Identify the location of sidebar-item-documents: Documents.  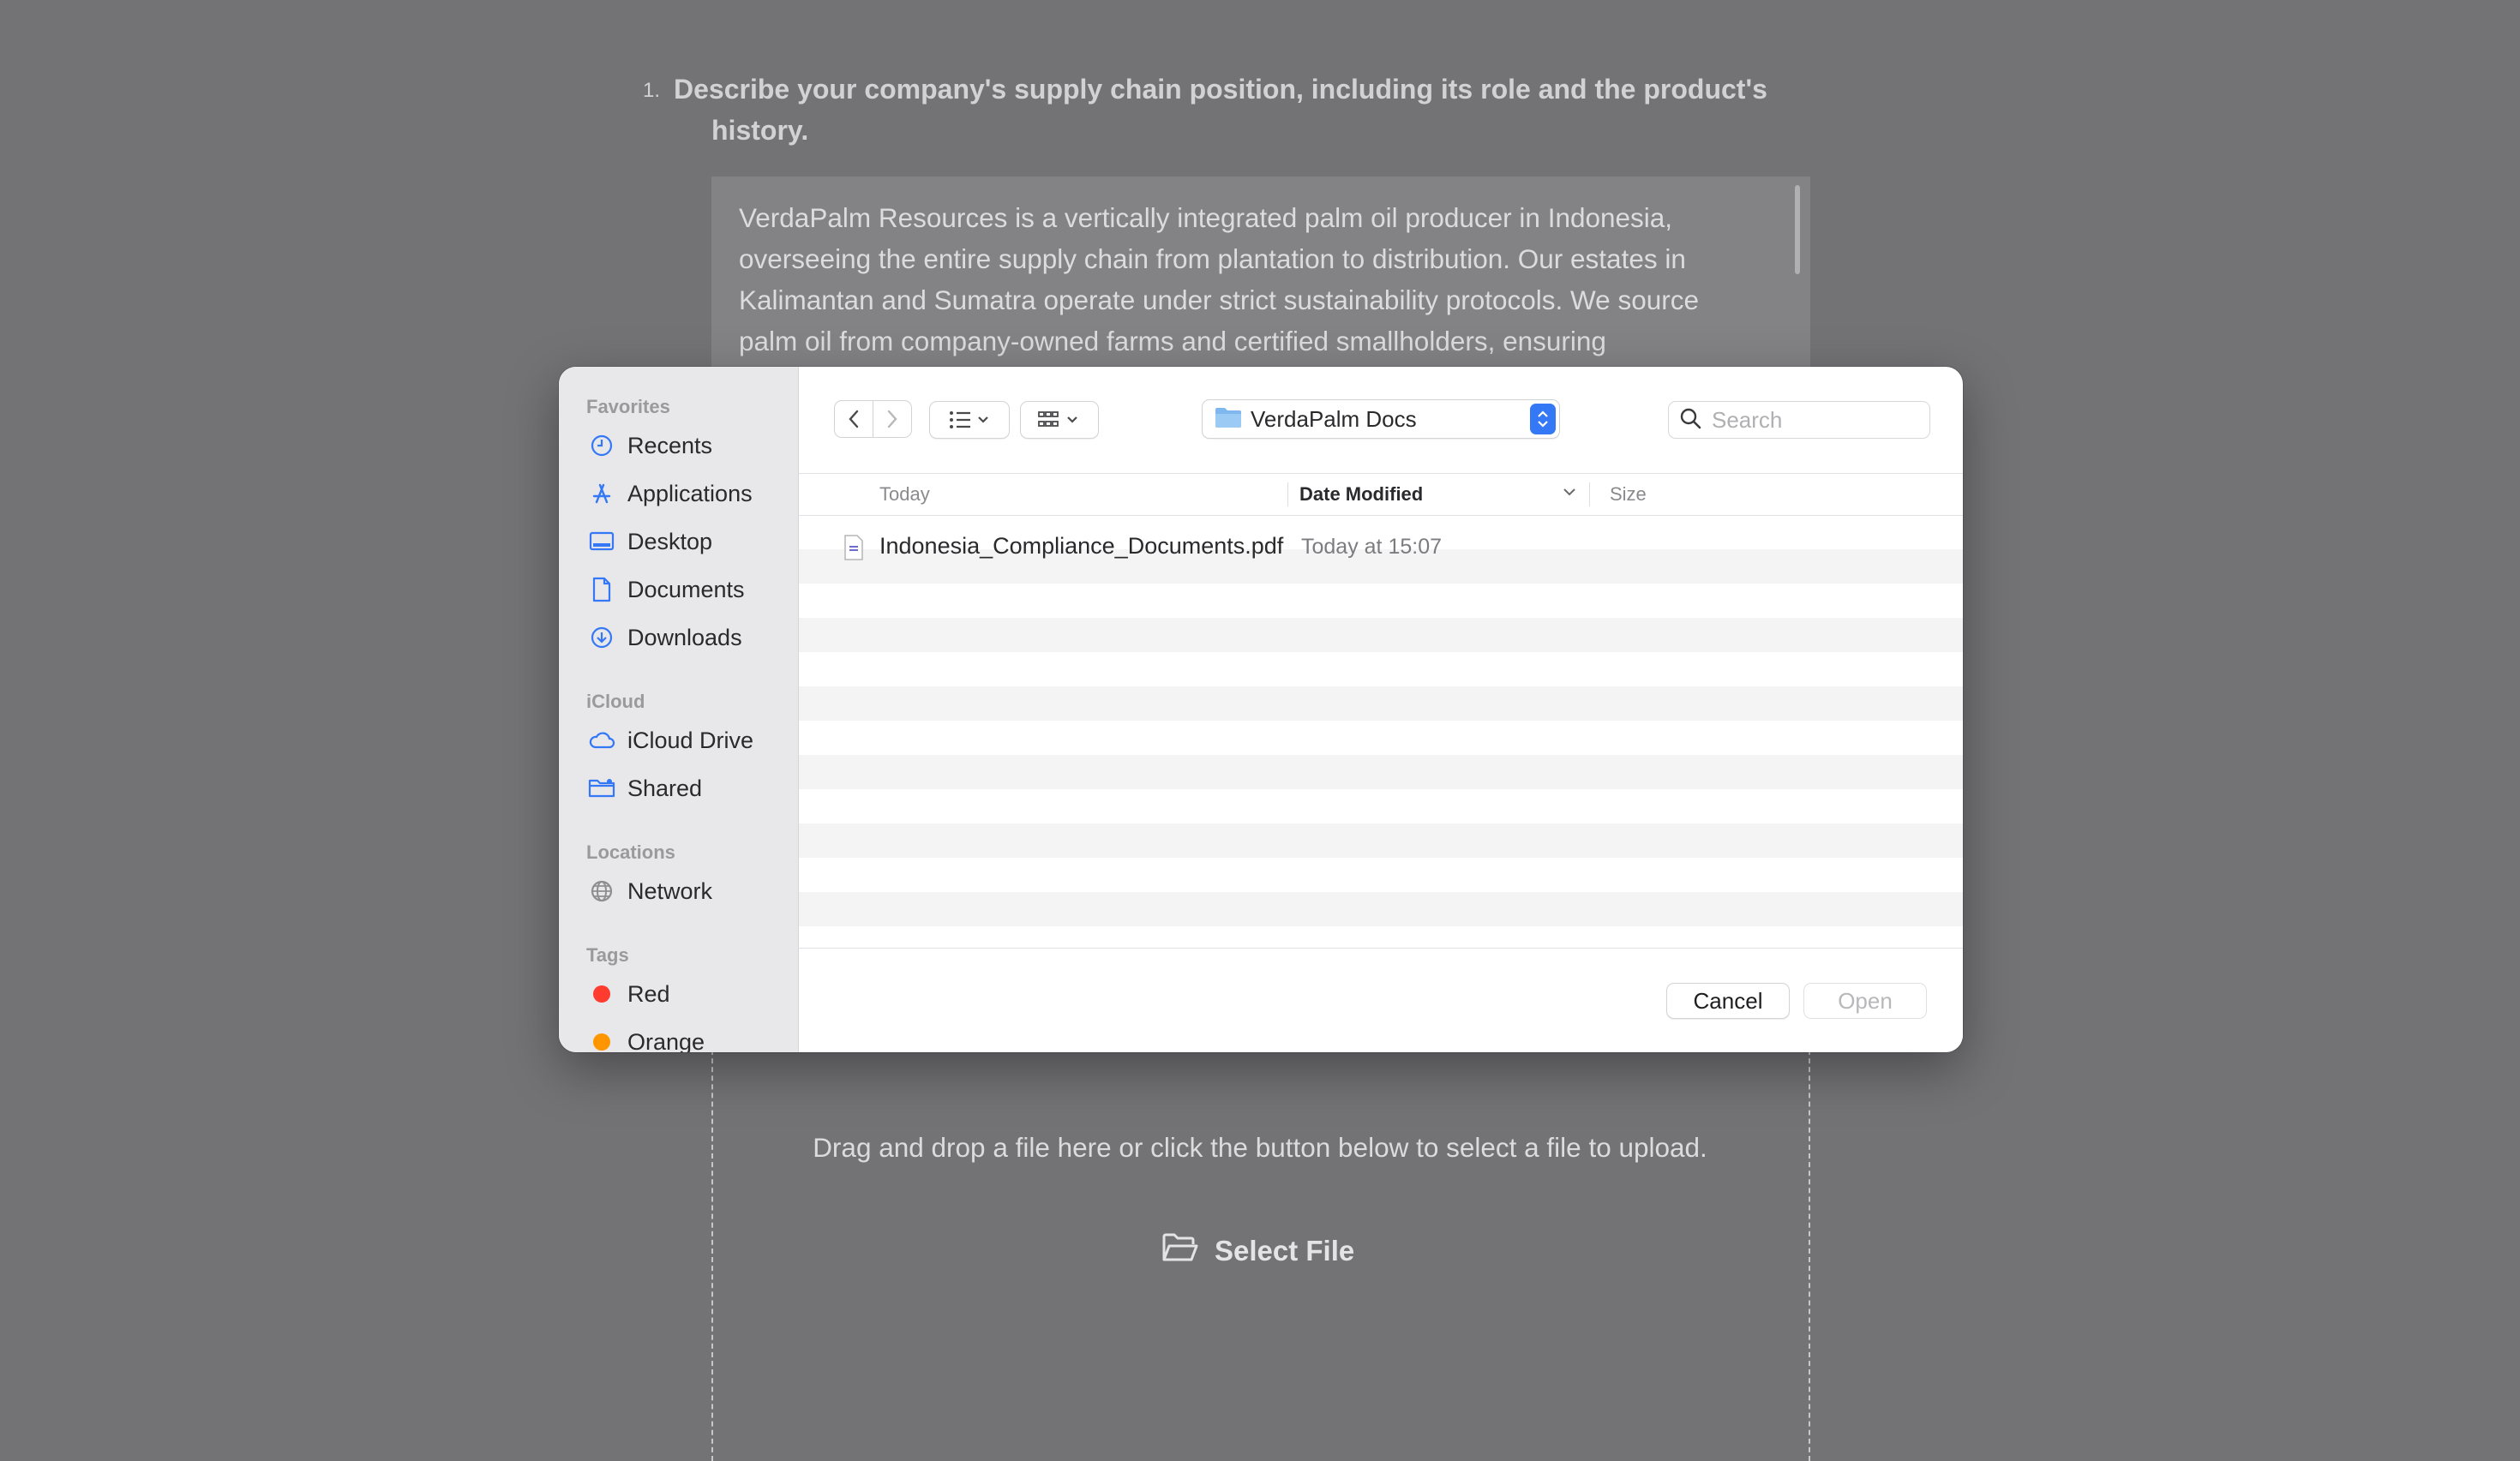
(666, 589).